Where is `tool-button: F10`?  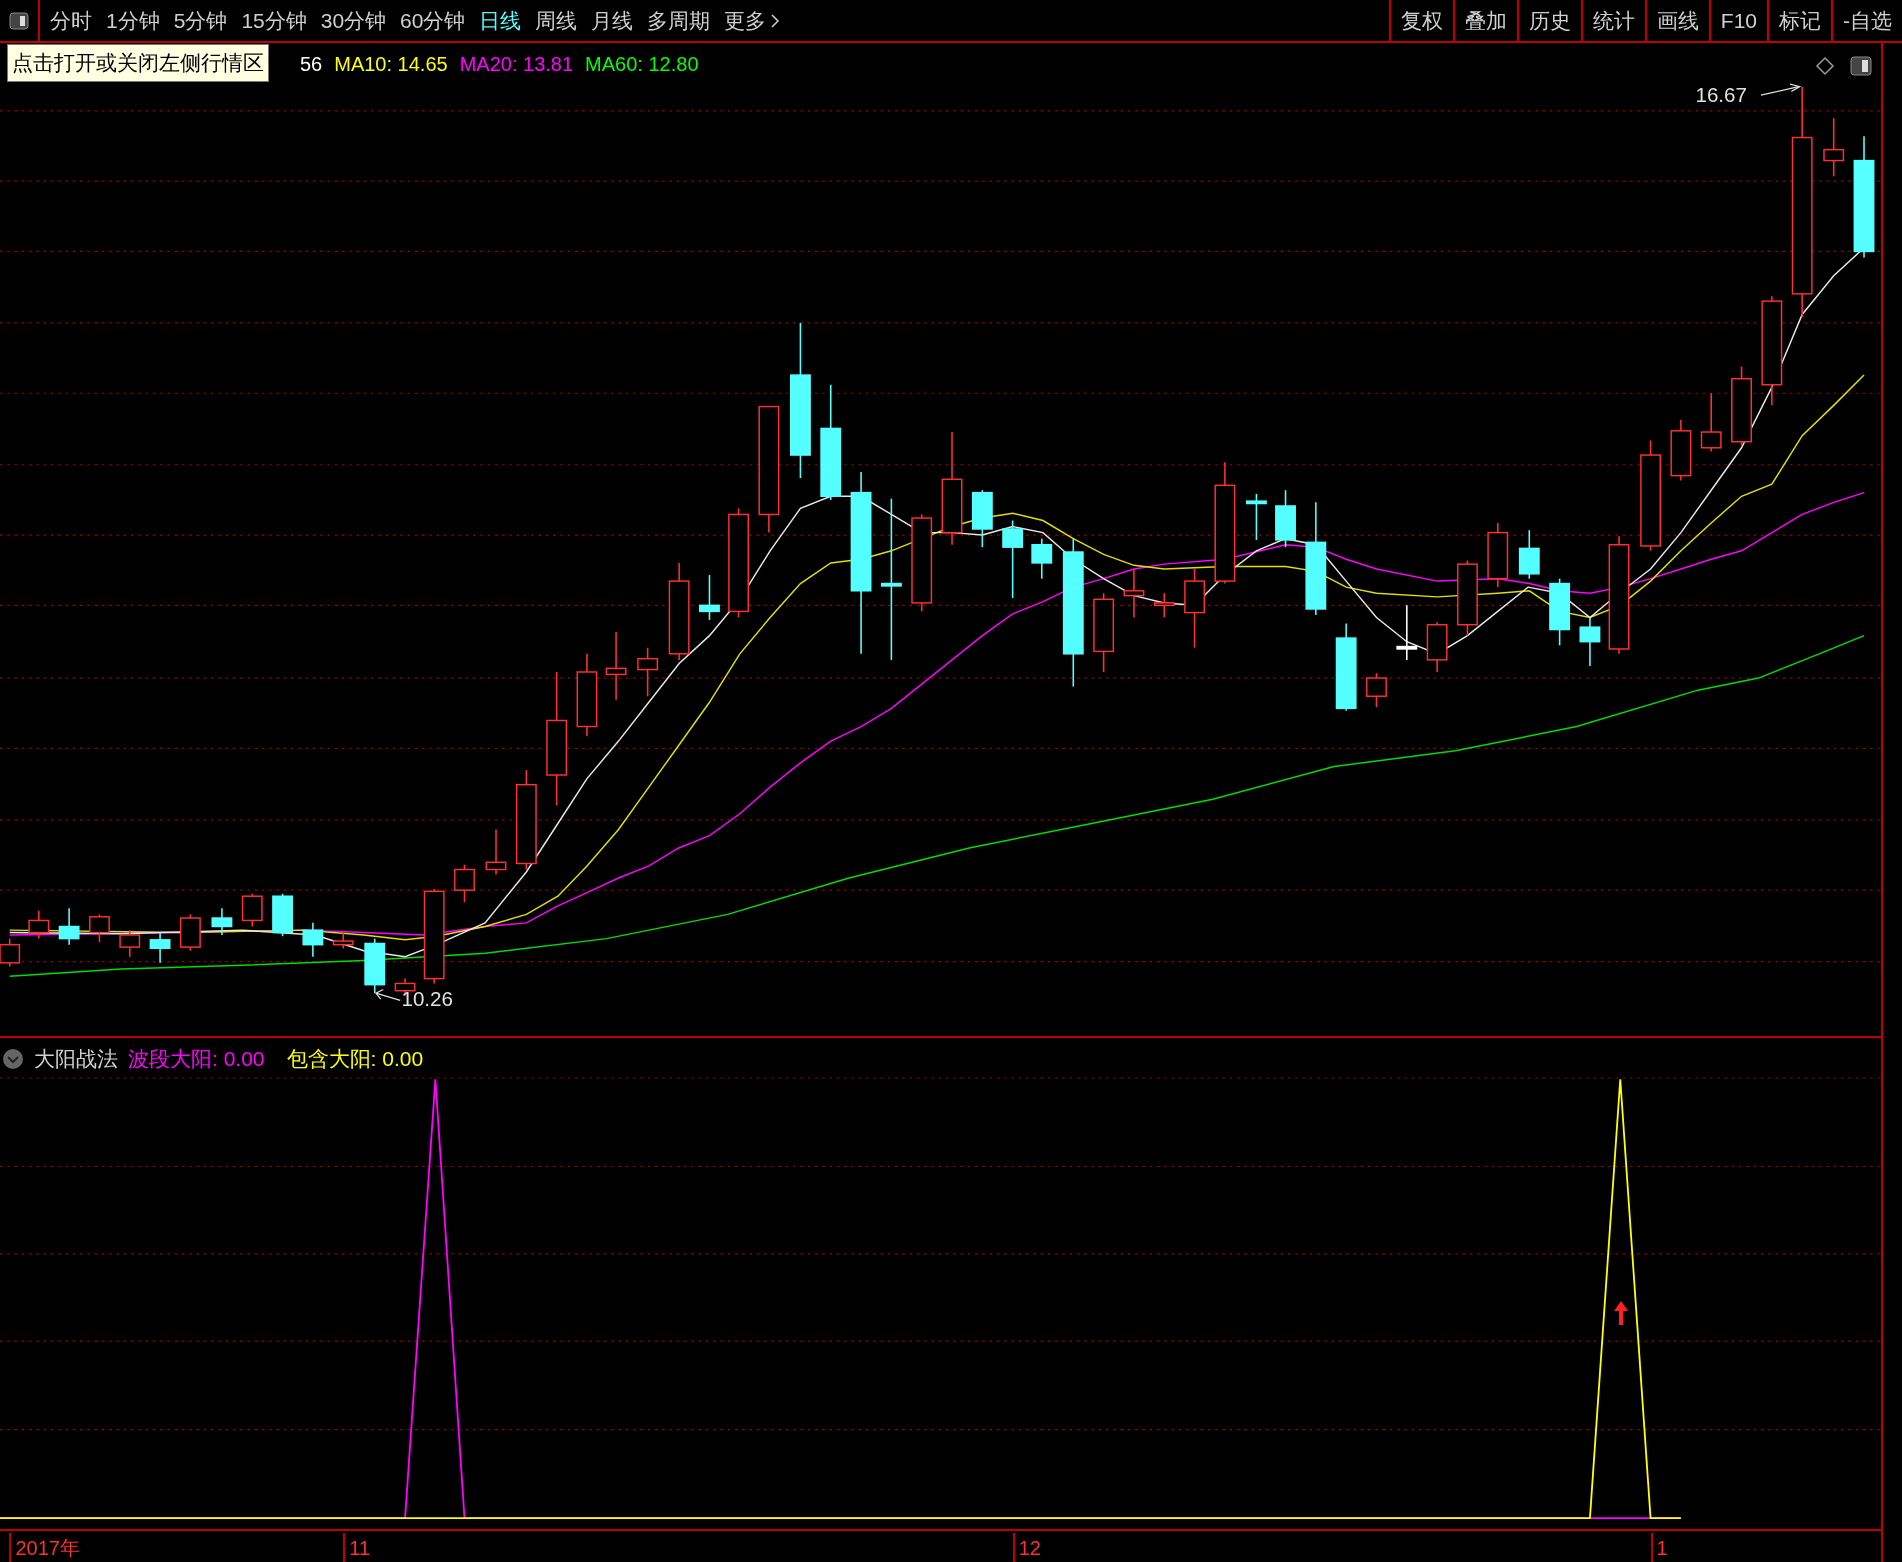
tool-button: F10 is located at coordinates (1737, 20).